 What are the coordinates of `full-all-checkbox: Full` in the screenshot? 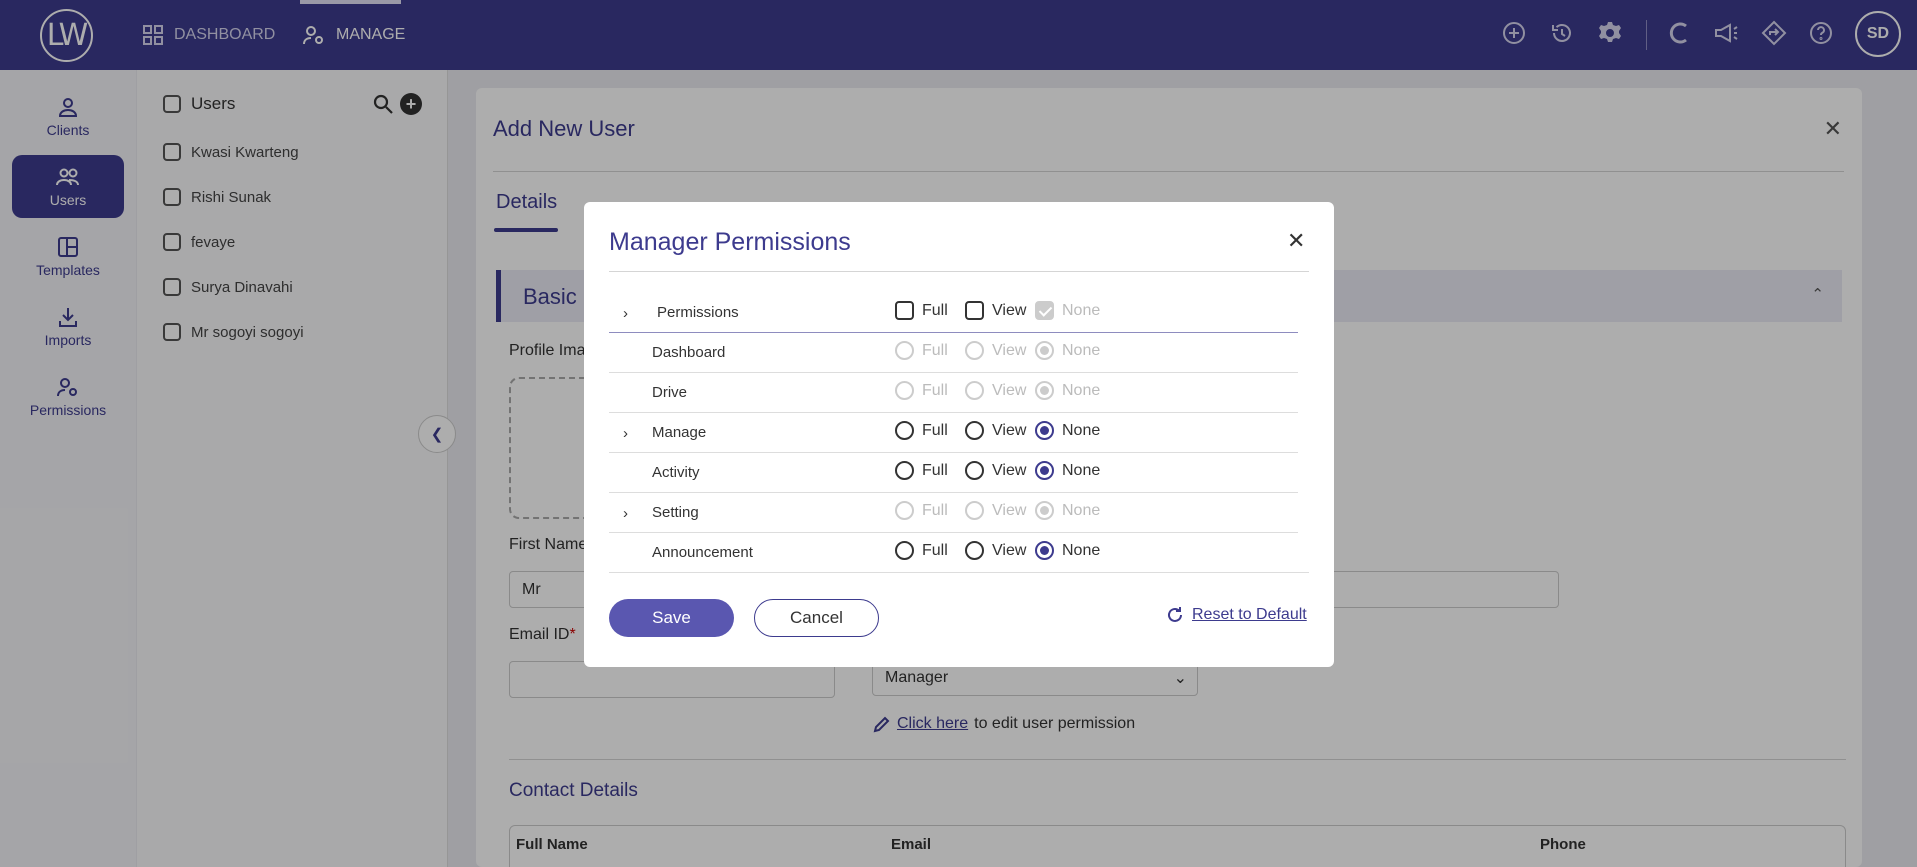 It's located at (921, 310).